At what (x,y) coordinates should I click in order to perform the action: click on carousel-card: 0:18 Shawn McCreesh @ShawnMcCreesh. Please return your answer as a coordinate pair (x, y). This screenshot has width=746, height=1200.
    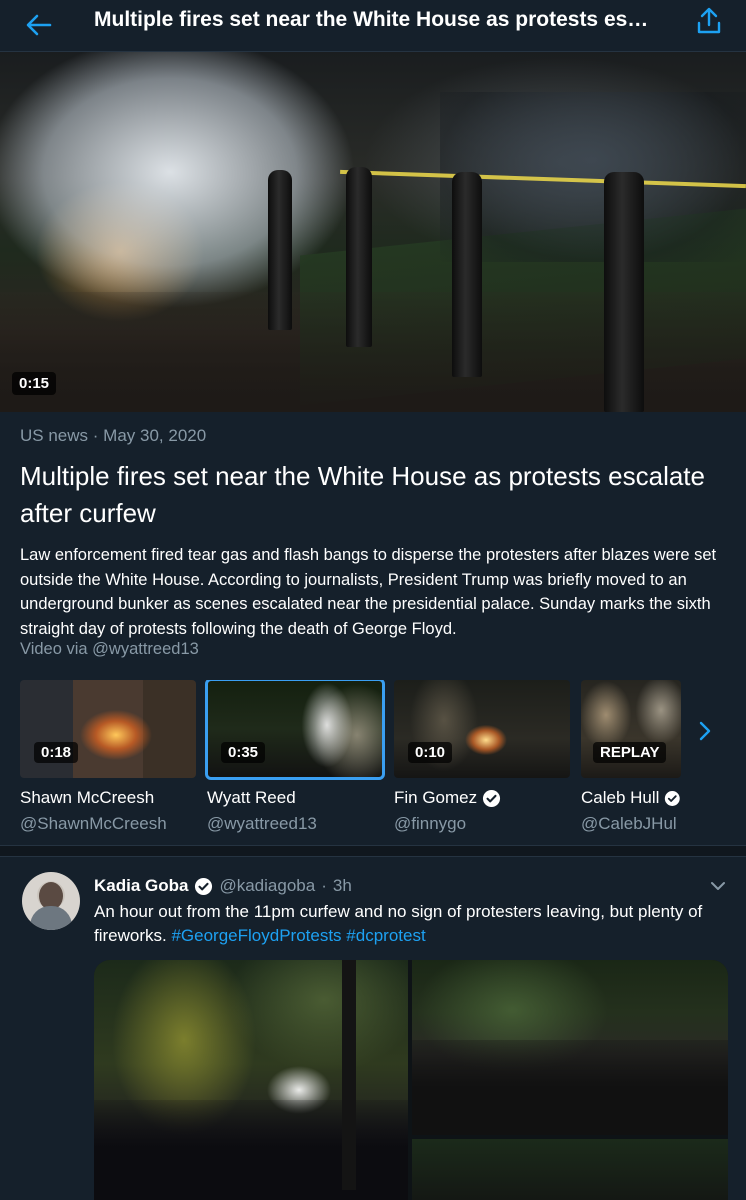
    Looking at the image, I should click on (108, 757).